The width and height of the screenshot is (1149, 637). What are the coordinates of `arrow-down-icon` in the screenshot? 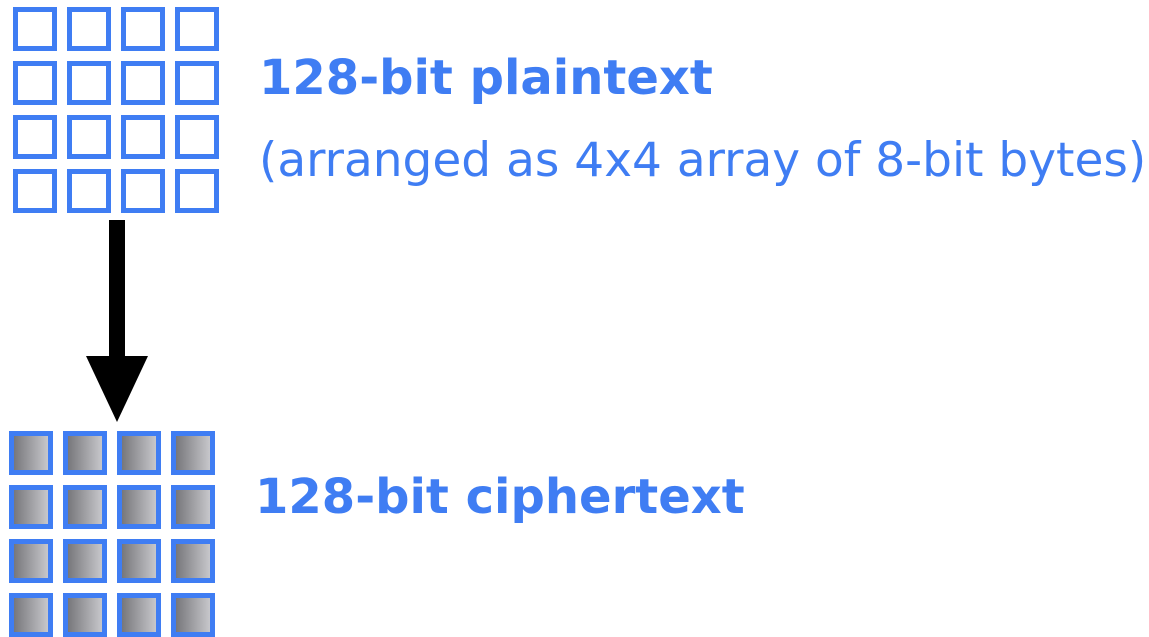 It's located at (117, 321).